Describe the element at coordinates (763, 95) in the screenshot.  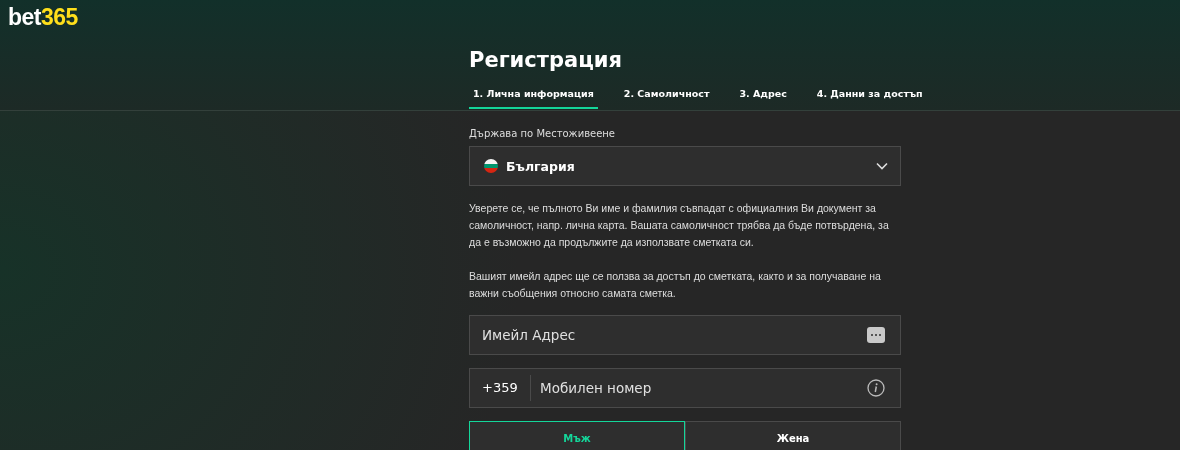
I see `step-tab: 3. Адрес` at that location.